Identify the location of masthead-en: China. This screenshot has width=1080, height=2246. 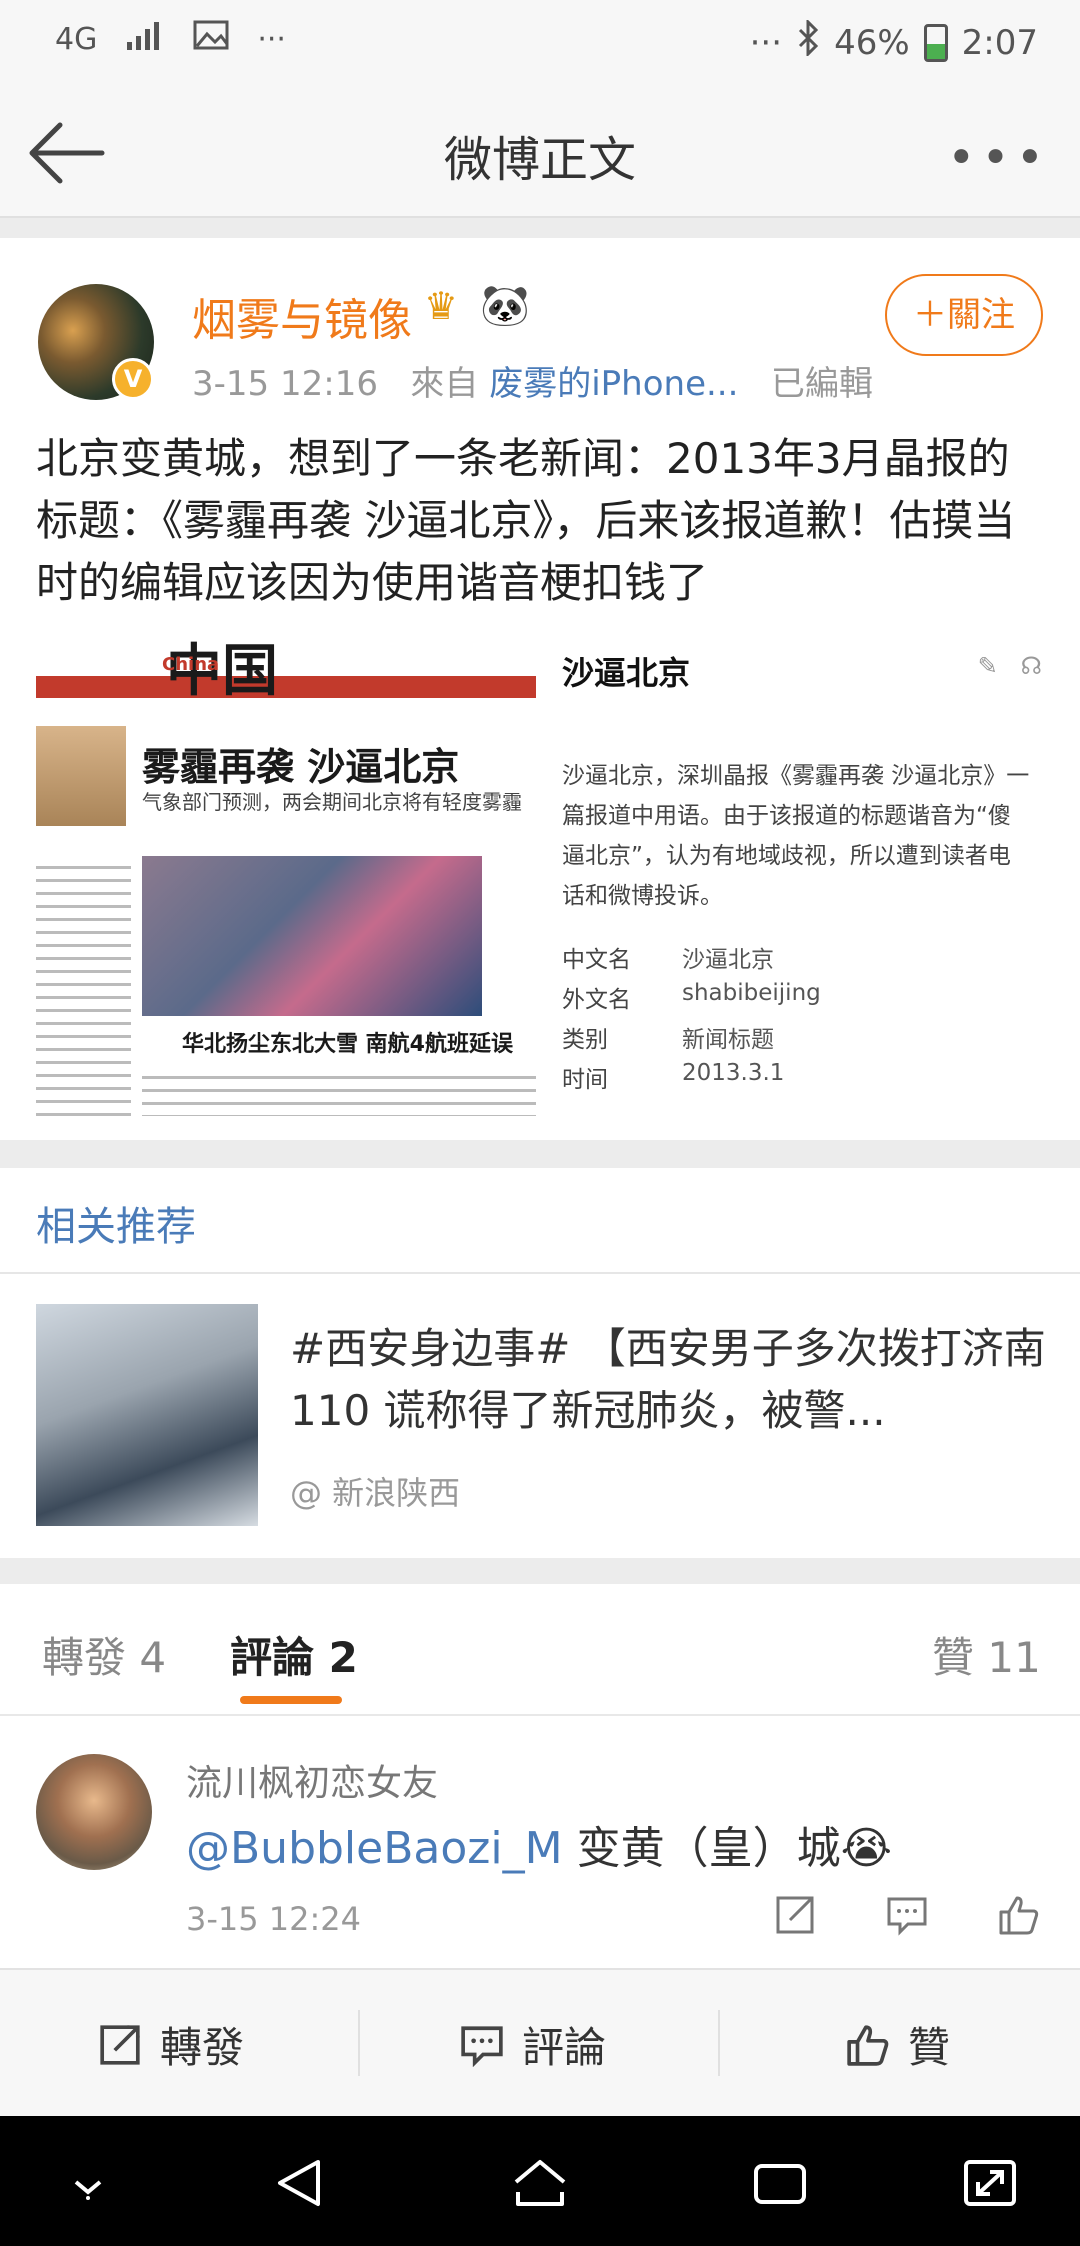
(191, 664).